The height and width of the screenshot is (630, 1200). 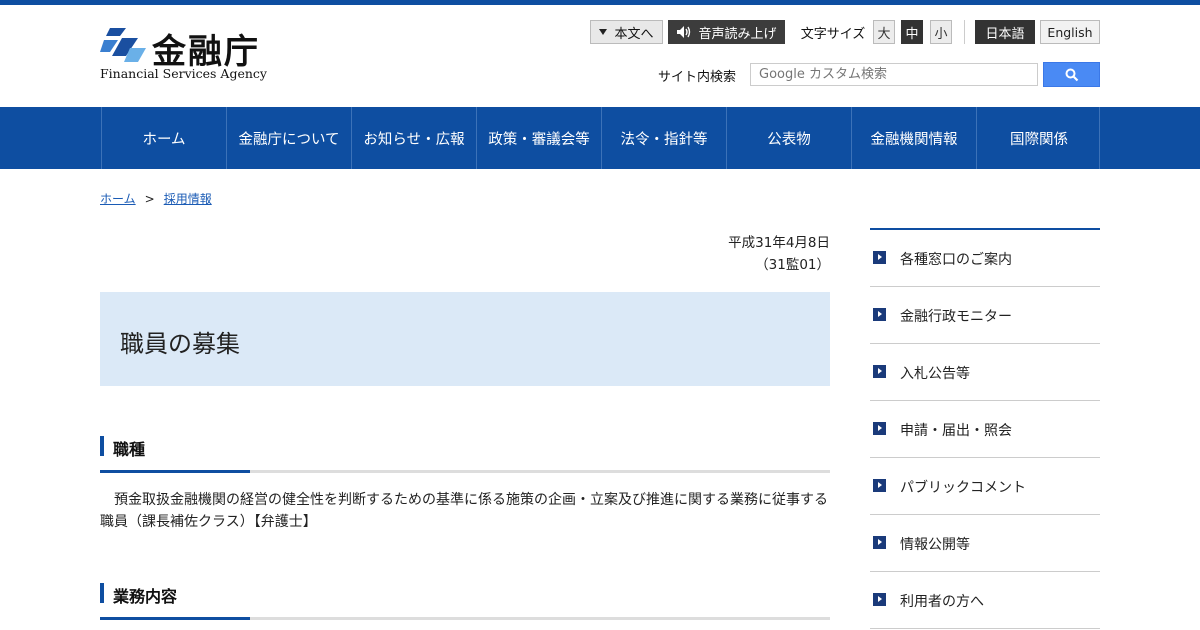 What do you see at coordinates (956, 260) in the screenshot?
I see `sidebar-item-label: 各種窓口のご案内` at bounding box center [956, 260].